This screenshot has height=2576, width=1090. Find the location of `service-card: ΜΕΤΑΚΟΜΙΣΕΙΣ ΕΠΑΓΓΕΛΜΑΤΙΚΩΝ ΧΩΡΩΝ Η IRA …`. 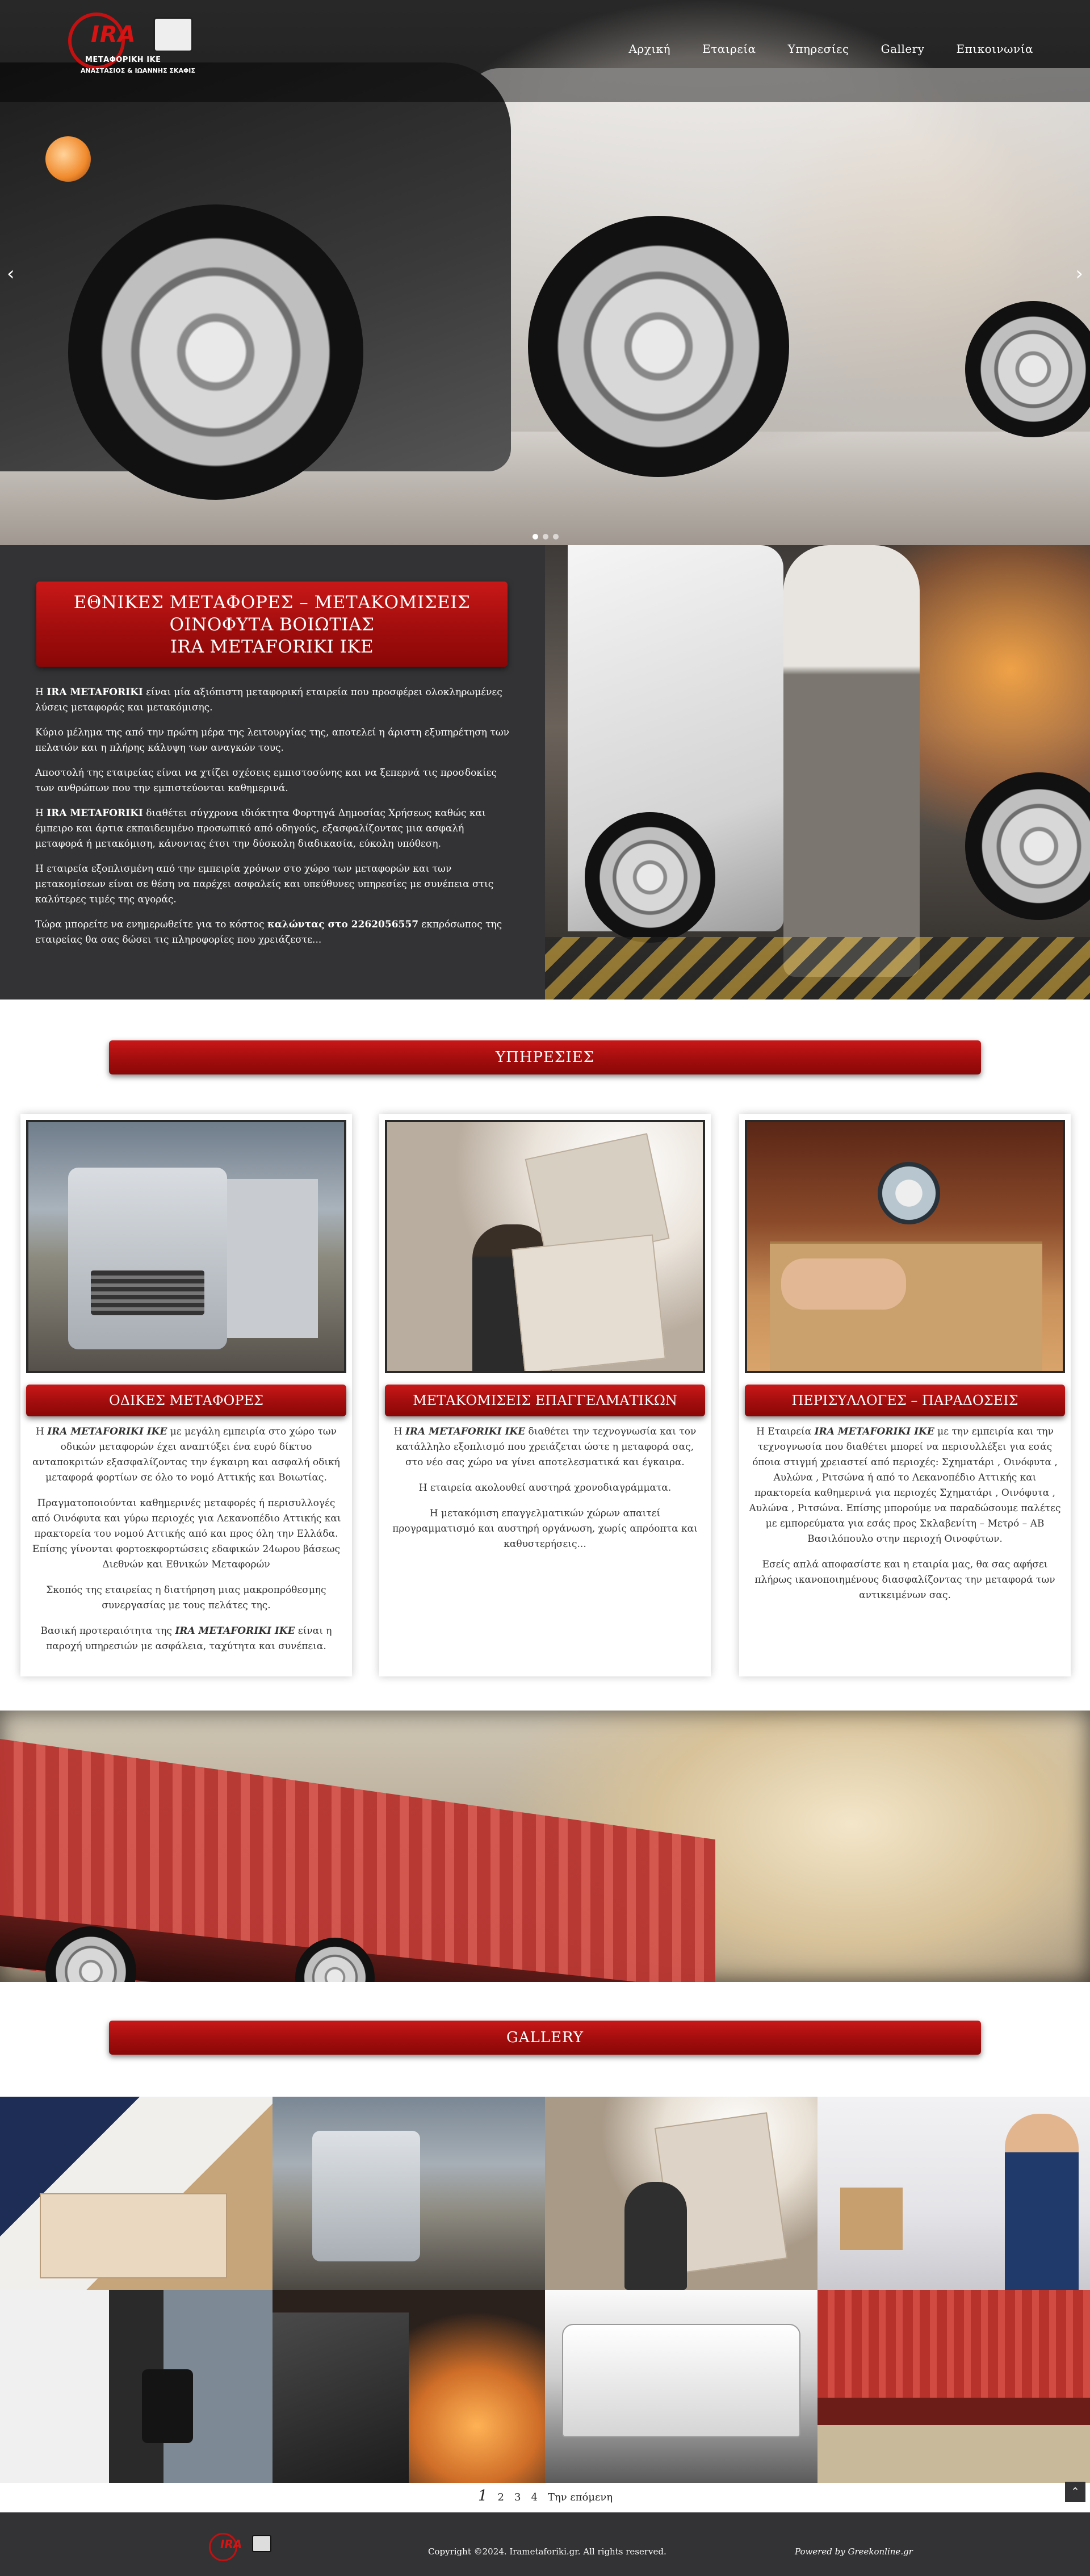

service-card: ΜΕΤΑΚΟΜΙΣΕΙΣ ΕΠΑΓΓΕΛΜΑΤΙΚΩΝ ΧΩΡΩΝ Η IRA … is located at coordinates (545, 1395).